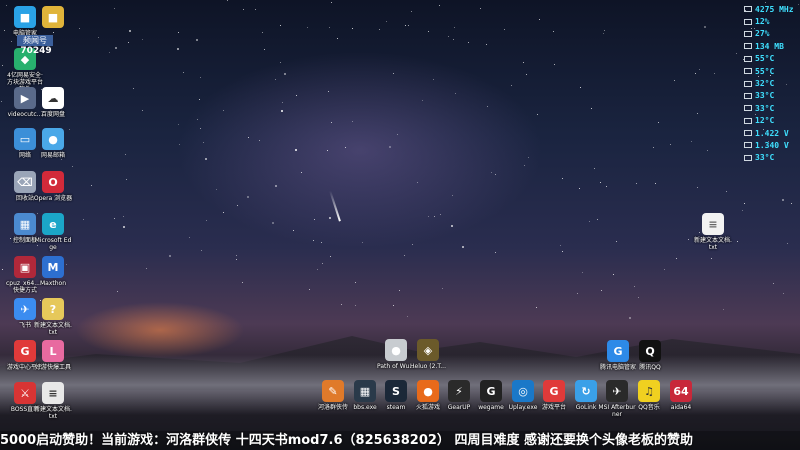  What do you see at coordinates (774, 9) in the screenshot?
I see `hw-value: 4275 MHz` at bounding box center [774, 9].